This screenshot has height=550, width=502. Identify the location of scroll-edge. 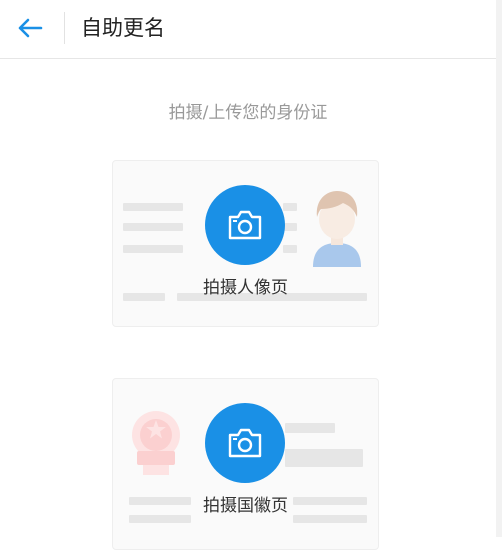
(499, 268).